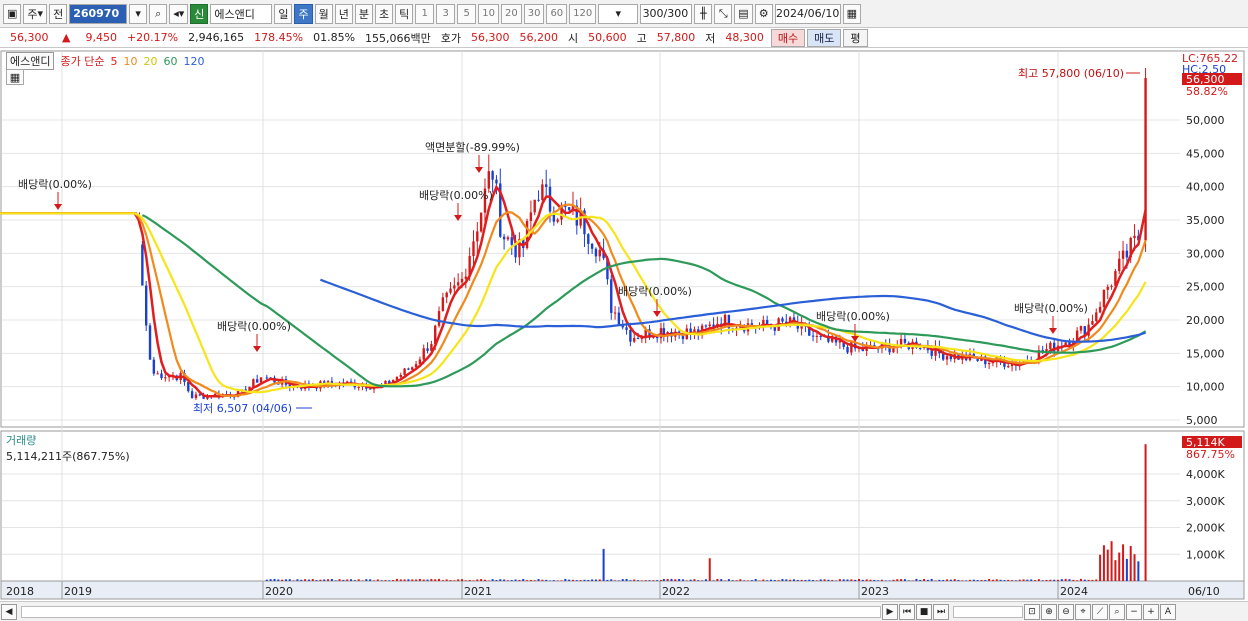 Image resolution: width=1248 pixels, height=621 pixels. I want to click on period-tick: 틱, so click(404, 13).